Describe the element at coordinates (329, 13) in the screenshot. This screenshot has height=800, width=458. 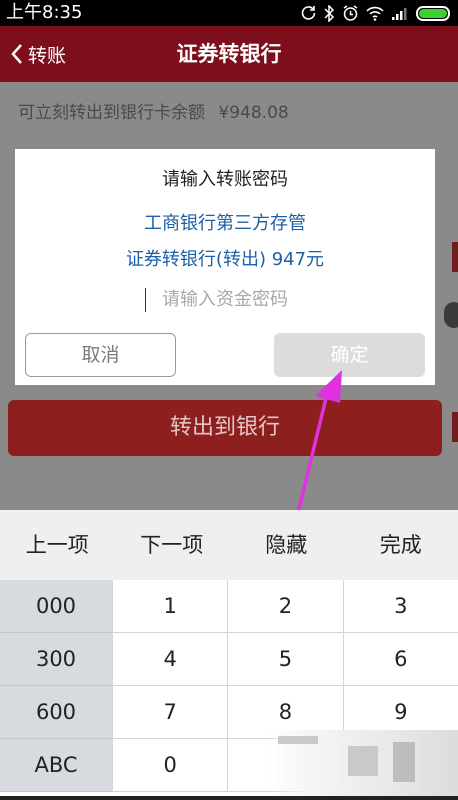
I see `bluetooth-icon` at that location.